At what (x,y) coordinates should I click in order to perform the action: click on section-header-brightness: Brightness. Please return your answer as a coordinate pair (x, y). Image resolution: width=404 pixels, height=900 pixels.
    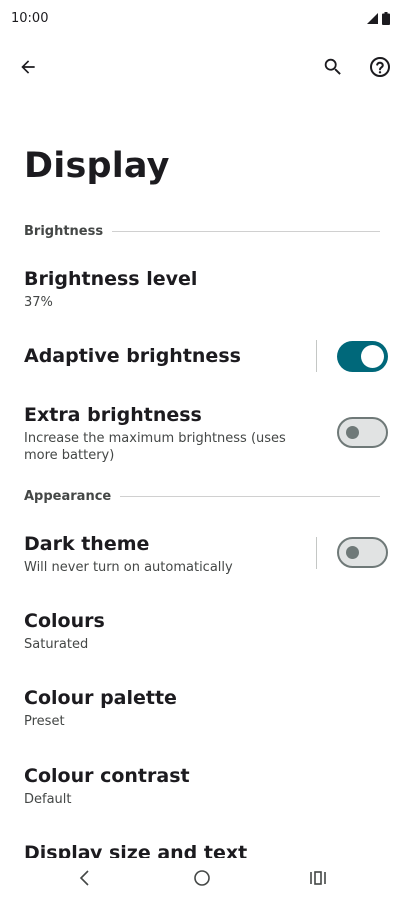
    Looking at the image, I should click on (202, 231).